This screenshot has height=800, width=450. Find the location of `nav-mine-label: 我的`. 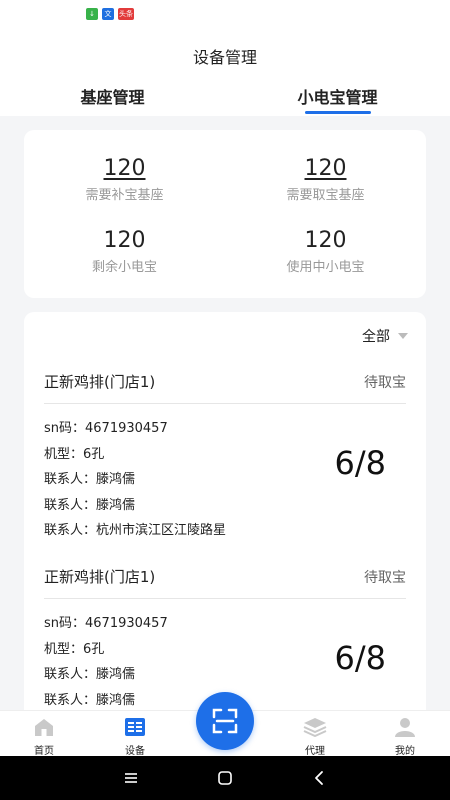

nav-mine-label: 我的 is located at coordinates (405, 751).